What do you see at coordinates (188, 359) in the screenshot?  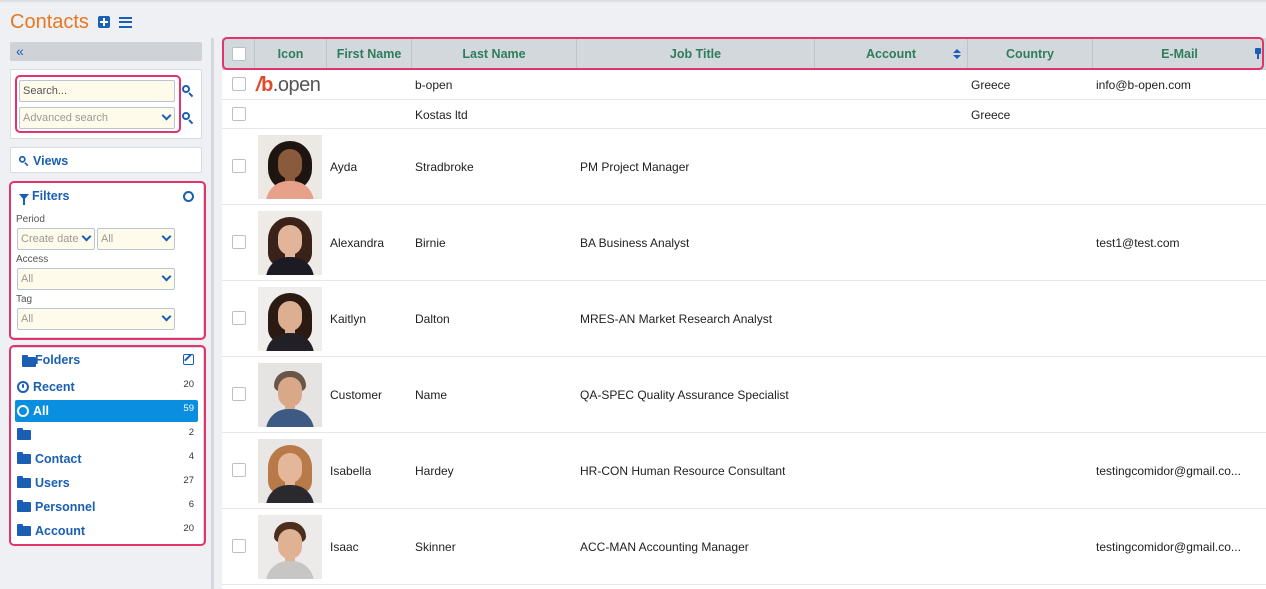 I see `edit-folders-icon` at bounding box center [188, 359].